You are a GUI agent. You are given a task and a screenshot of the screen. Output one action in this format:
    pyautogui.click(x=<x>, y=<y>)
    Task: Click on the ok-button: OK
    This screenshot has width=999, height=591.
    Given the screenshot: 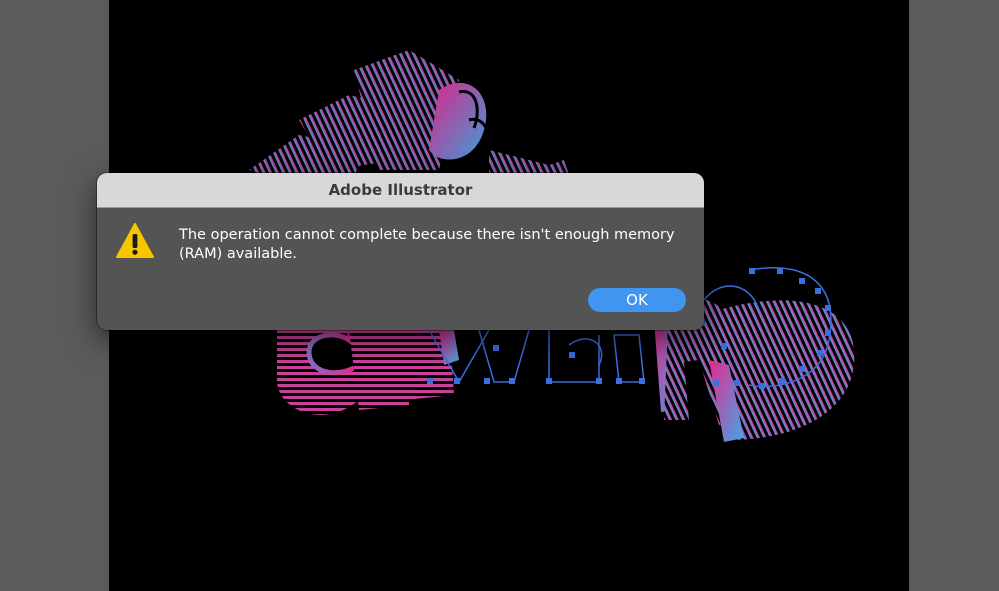 What is the action you would take?
    pyautogui.click(x=637, y=300)
    